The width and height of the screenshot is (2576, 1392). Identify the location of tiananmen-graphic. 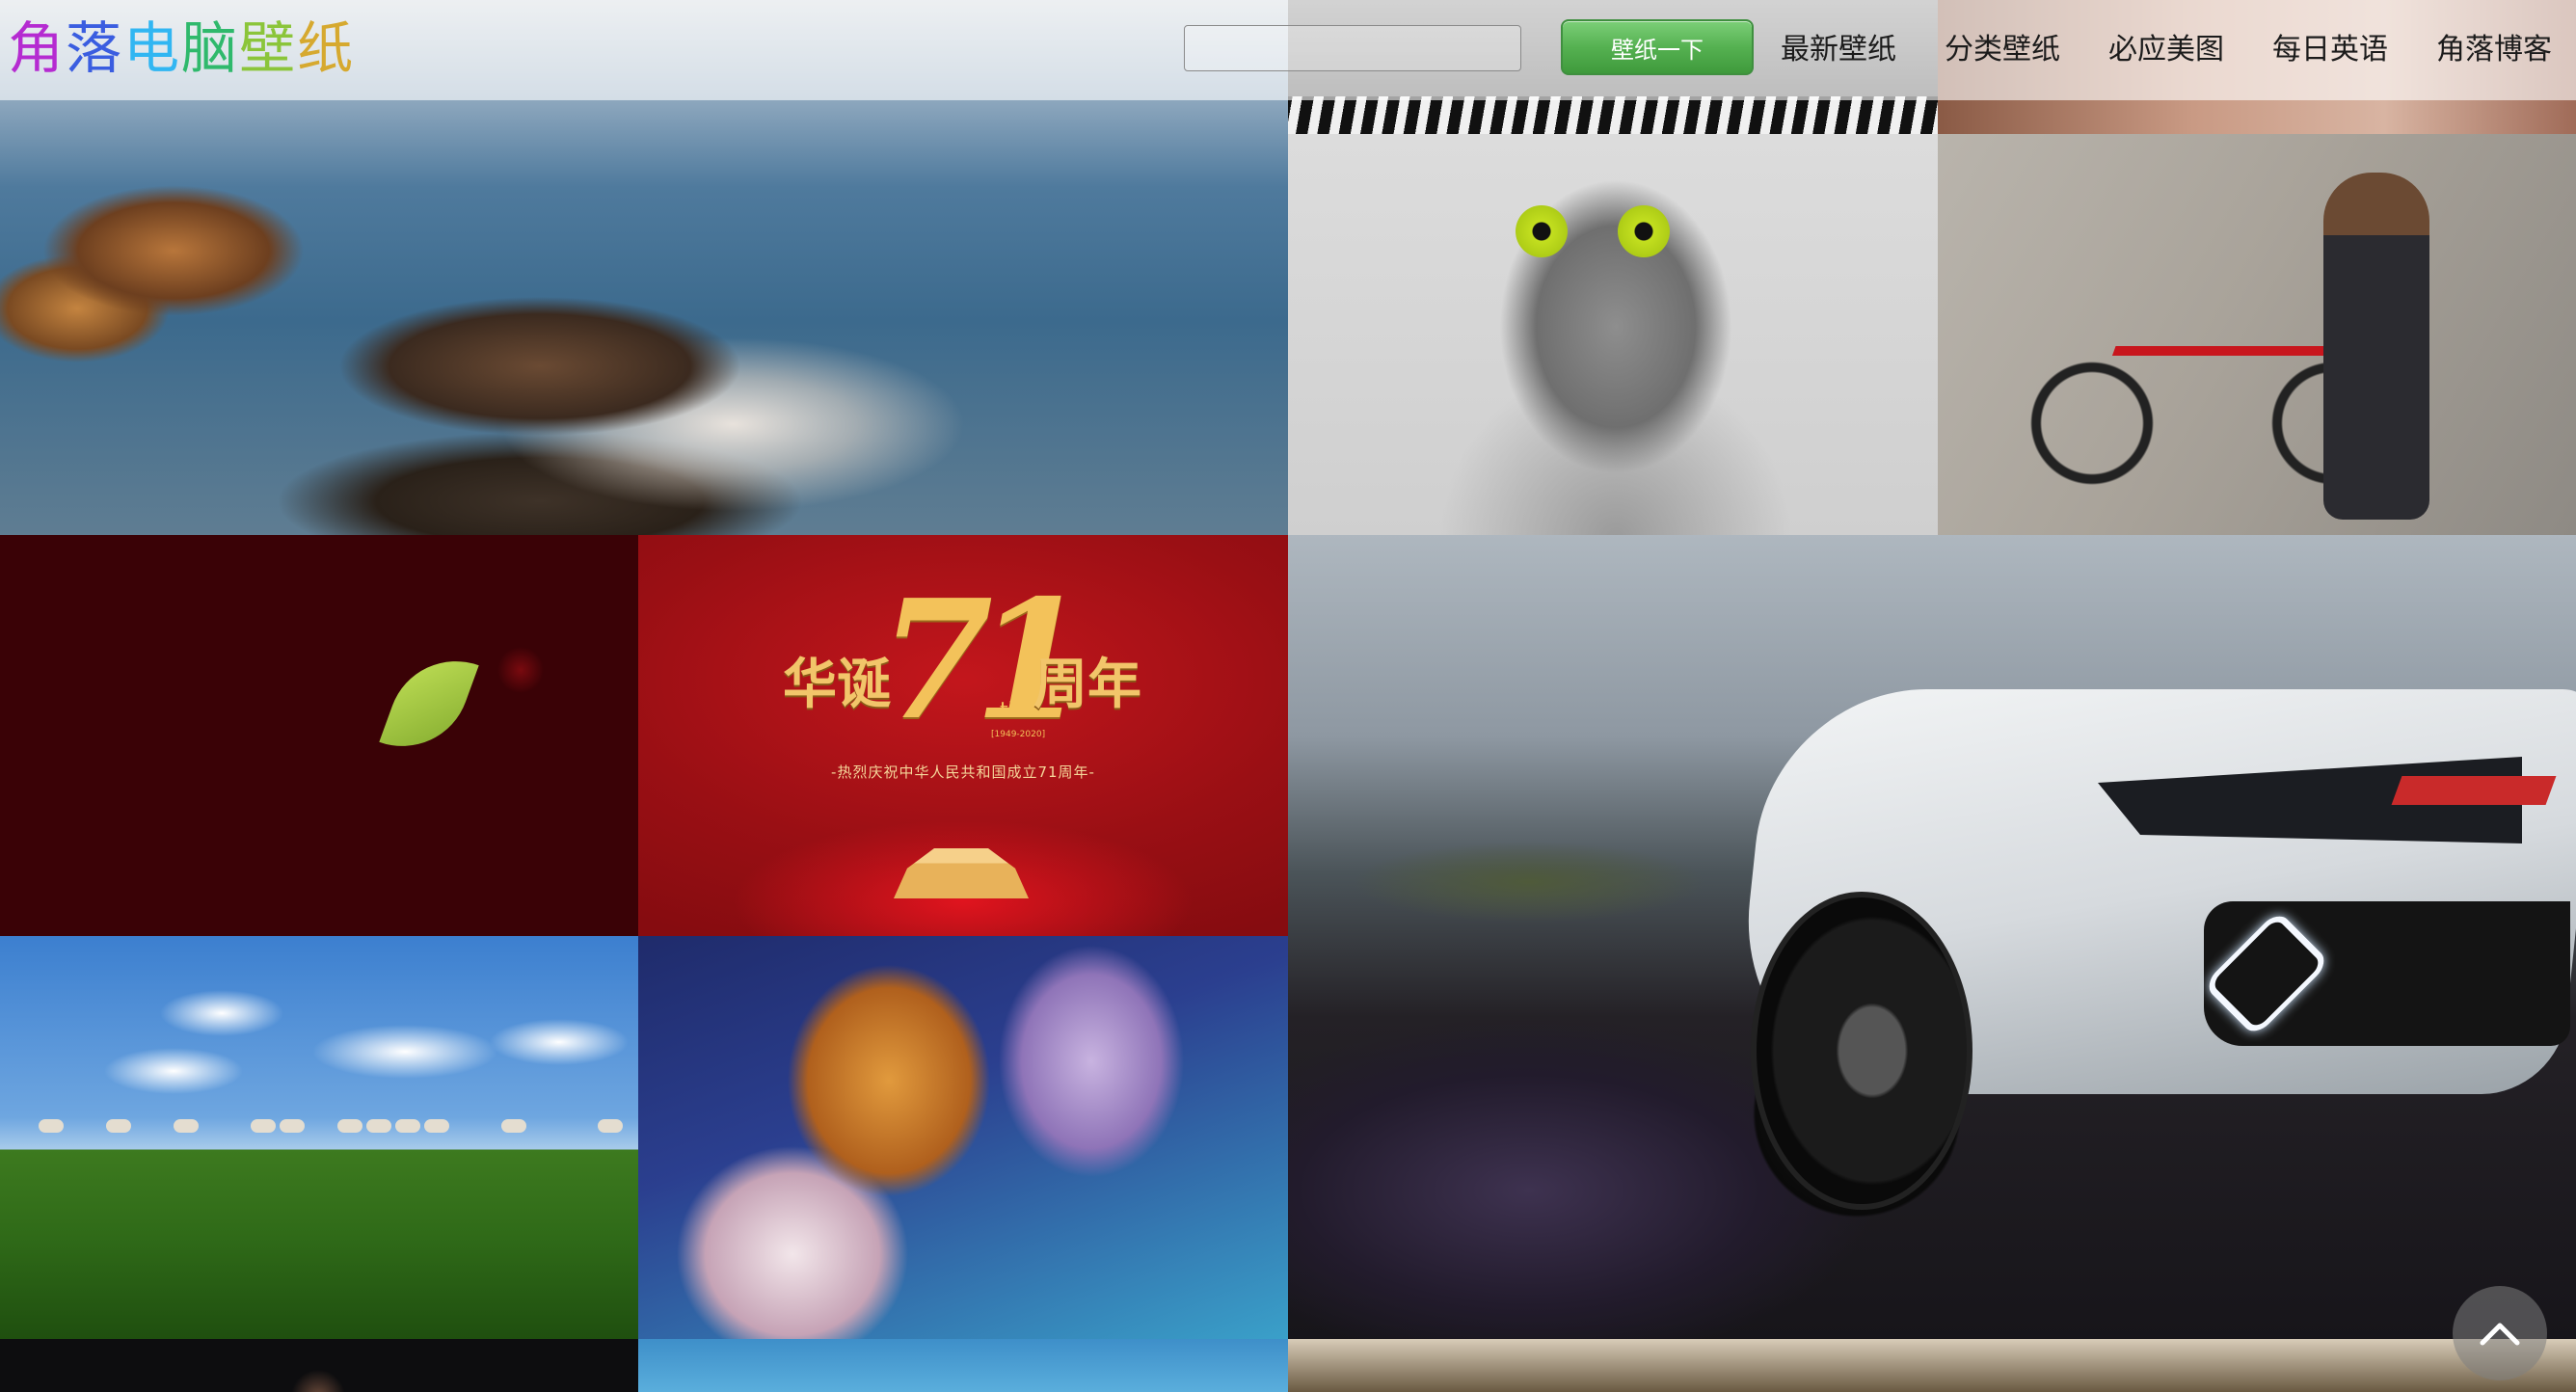
(962, 873).